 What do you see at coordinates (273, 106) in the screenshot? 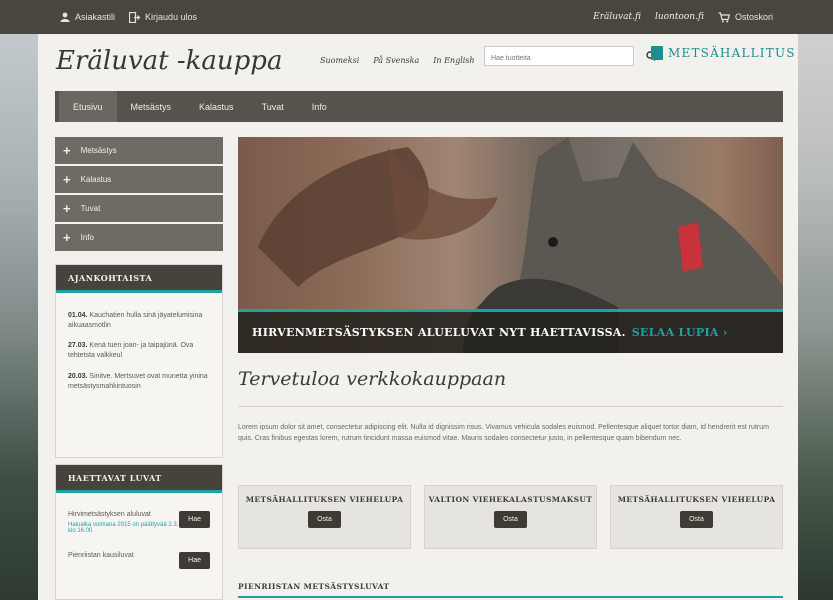
I see `tab-tuvat: Tuvat` at bounding box center [273, 106].